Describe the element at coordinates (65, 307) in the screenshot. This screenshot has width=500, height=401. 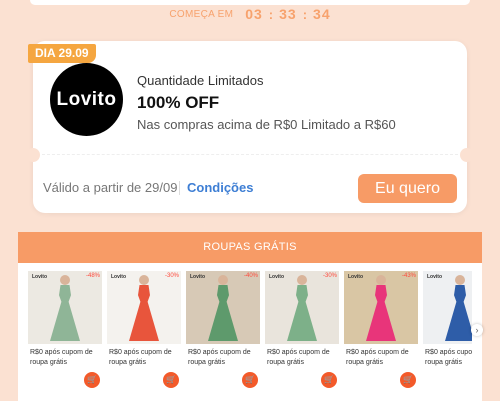
I see `product-image: Lovito -48%` at that location.